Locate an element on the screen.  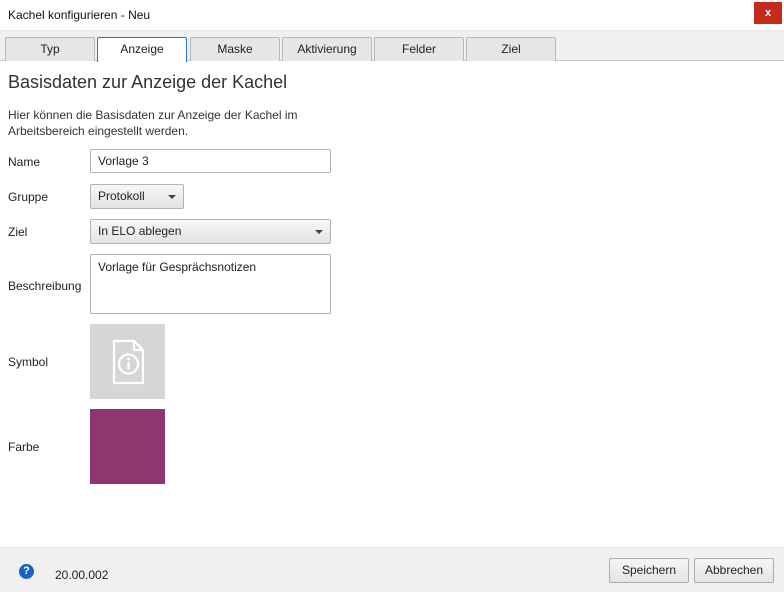
tab-anzeige: Anzeige is located at coordinates (142, 49).